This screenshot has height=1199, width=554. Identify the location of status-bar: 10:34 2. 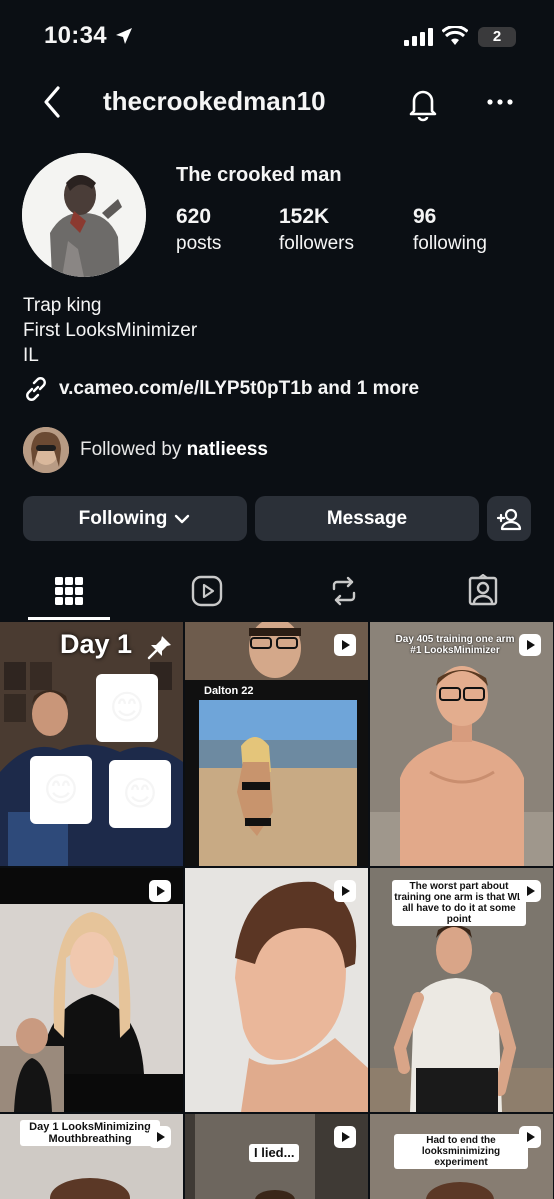
(277, 36).